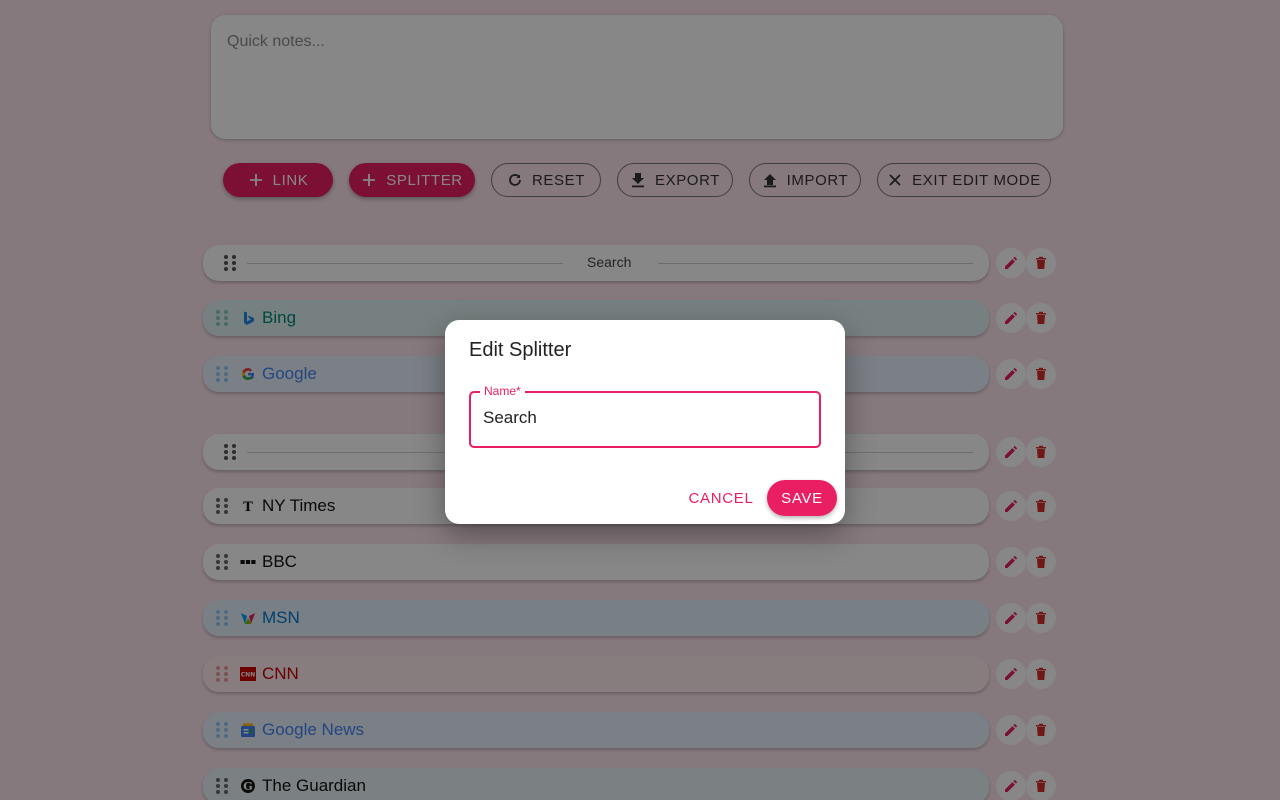 This screenshot has height=800, width=1280. I want to click on name-input, so click(643, 418).